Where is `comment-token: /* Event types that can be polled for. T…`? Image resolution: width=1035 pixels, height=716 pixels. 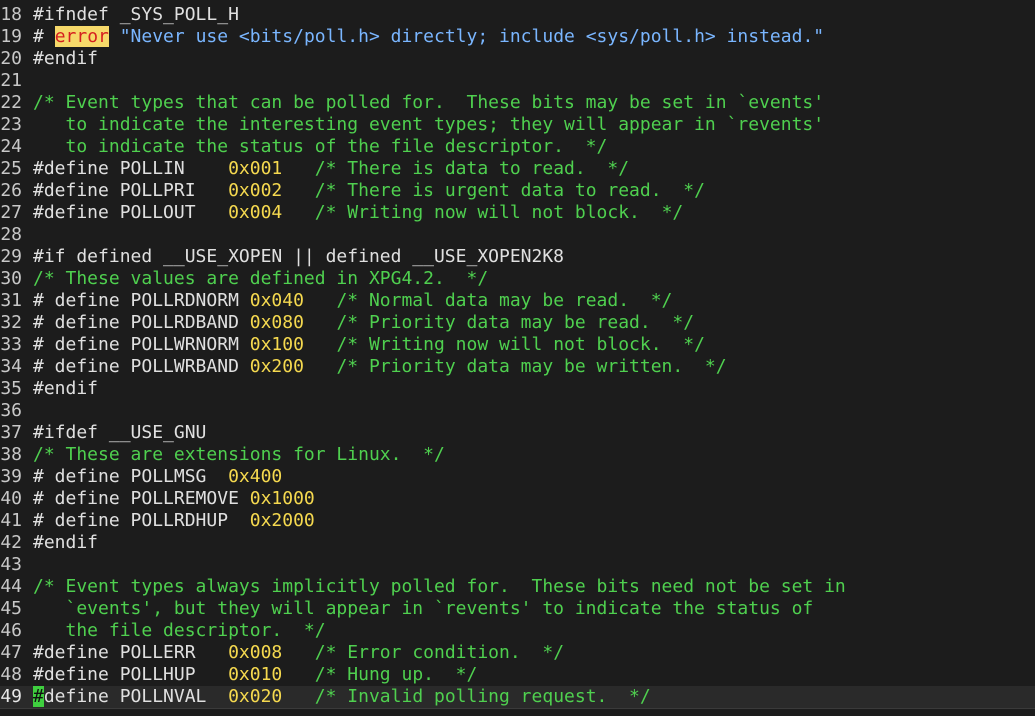 comment-token: /* Event types that can be polled for. T… is located at coordinates (429, 102).